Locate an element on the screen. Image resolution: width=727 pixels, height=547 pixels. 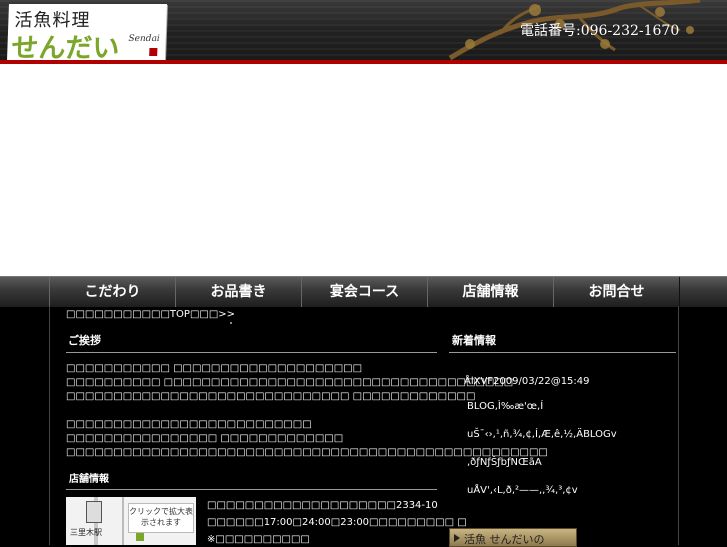
map-zoom-note: クリックで拡大表示されます is located at coordinates (161, 518).